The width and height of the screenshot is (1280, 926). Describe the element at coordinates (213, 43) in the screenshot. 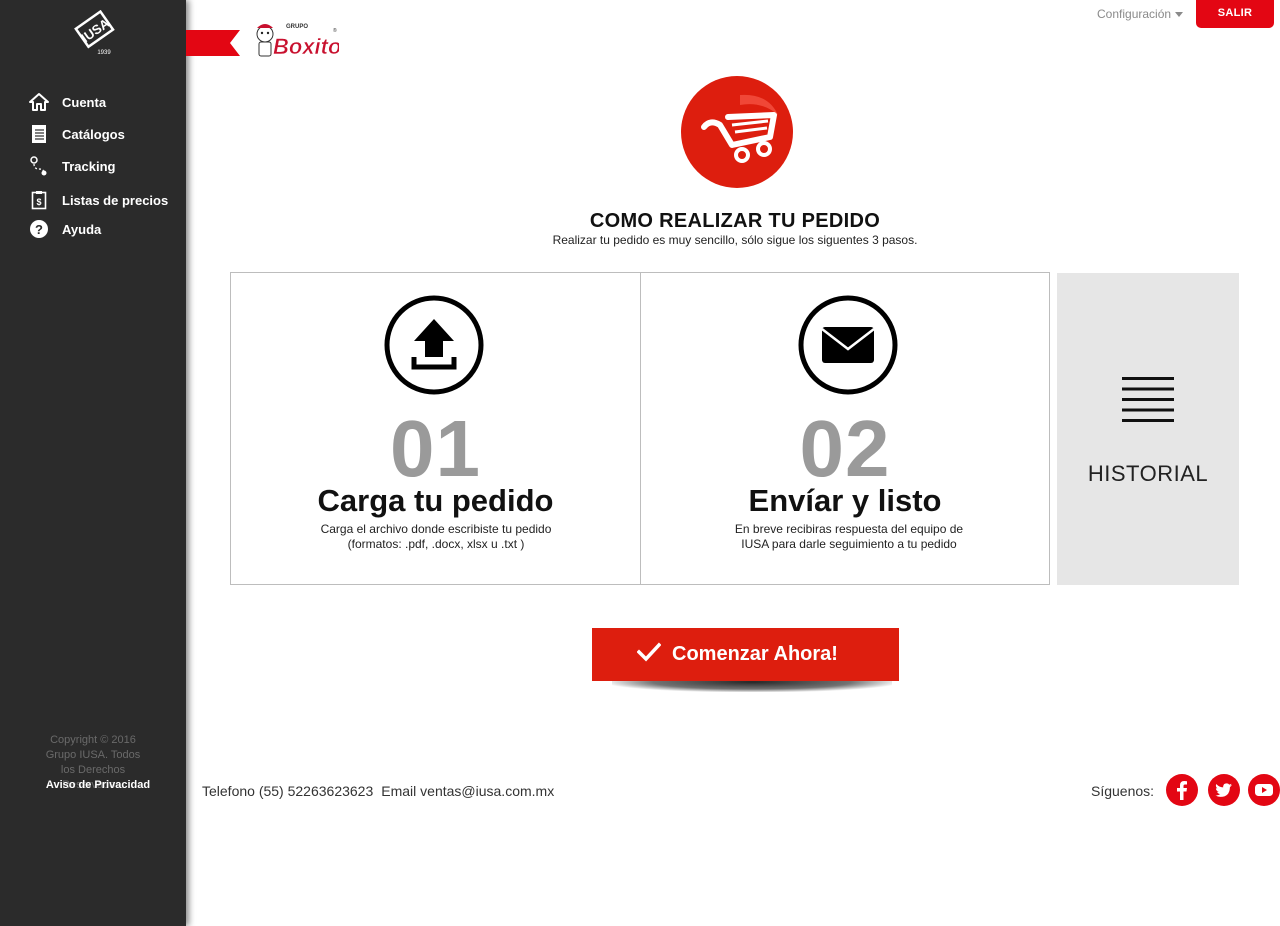

I see `red-ribbon` at that location.